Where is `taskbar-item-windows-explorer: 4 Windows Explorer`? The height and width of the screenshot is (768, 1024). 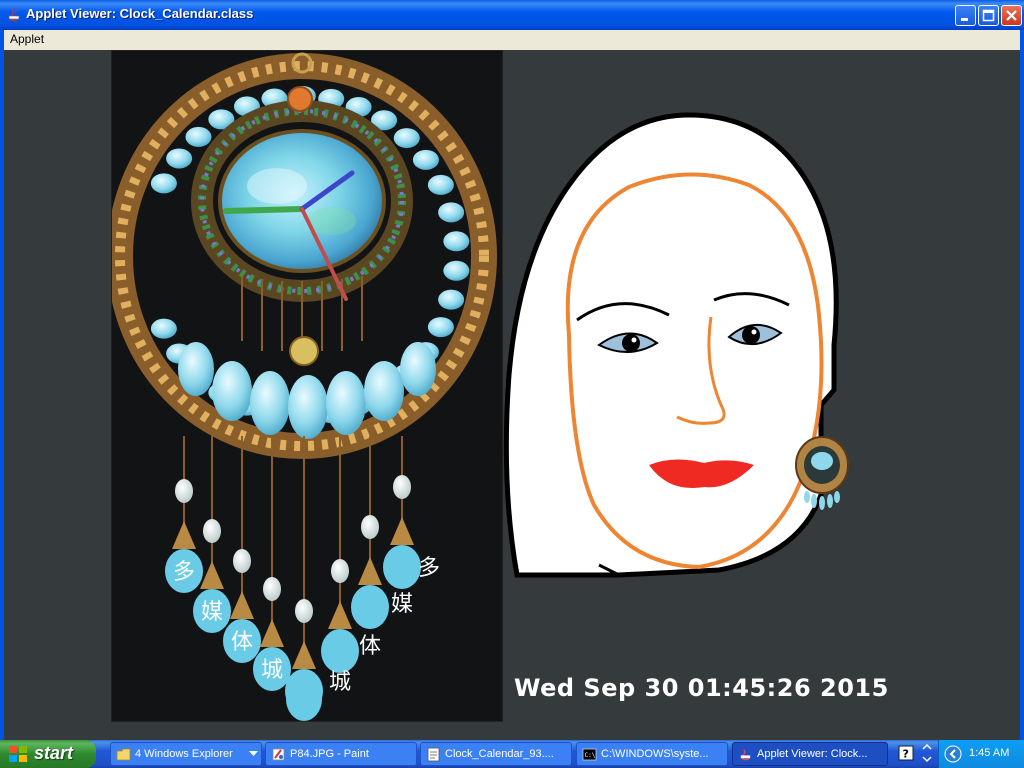
taskbar-item-windows-explorer: 4 Windows Explorer is located at coordinates (186, 754).